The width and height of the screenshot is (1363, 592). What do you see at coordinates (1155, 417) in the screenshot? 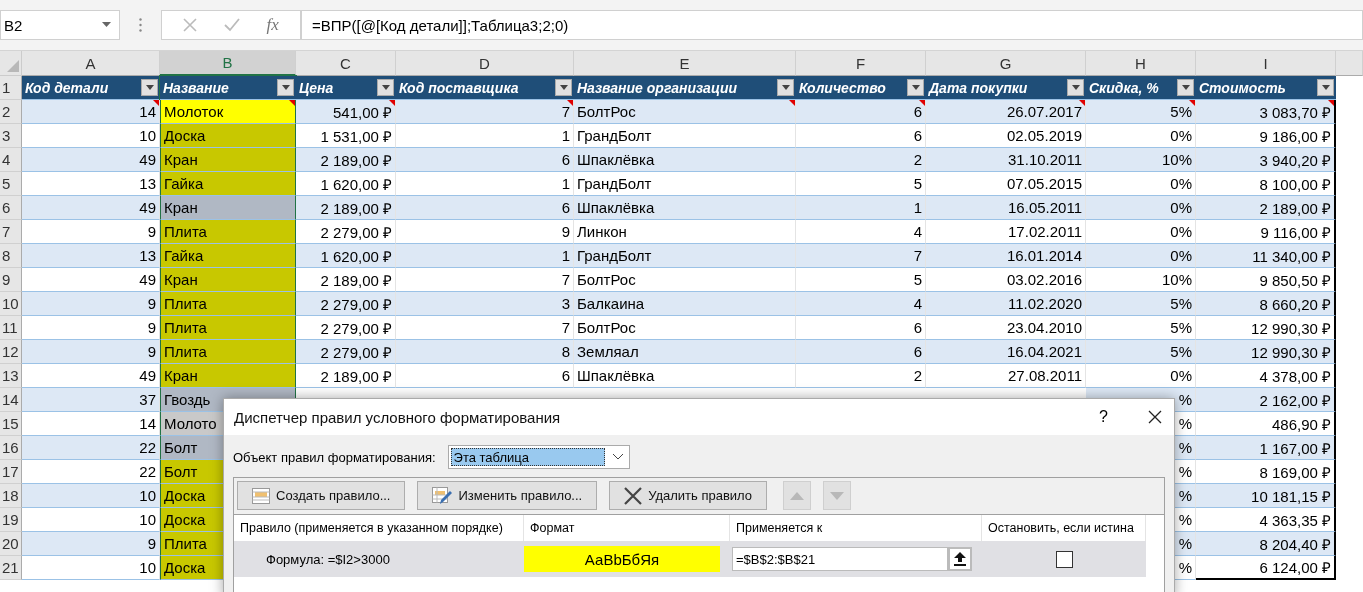
I see `close-icon` at bounding box center [1155, 417].